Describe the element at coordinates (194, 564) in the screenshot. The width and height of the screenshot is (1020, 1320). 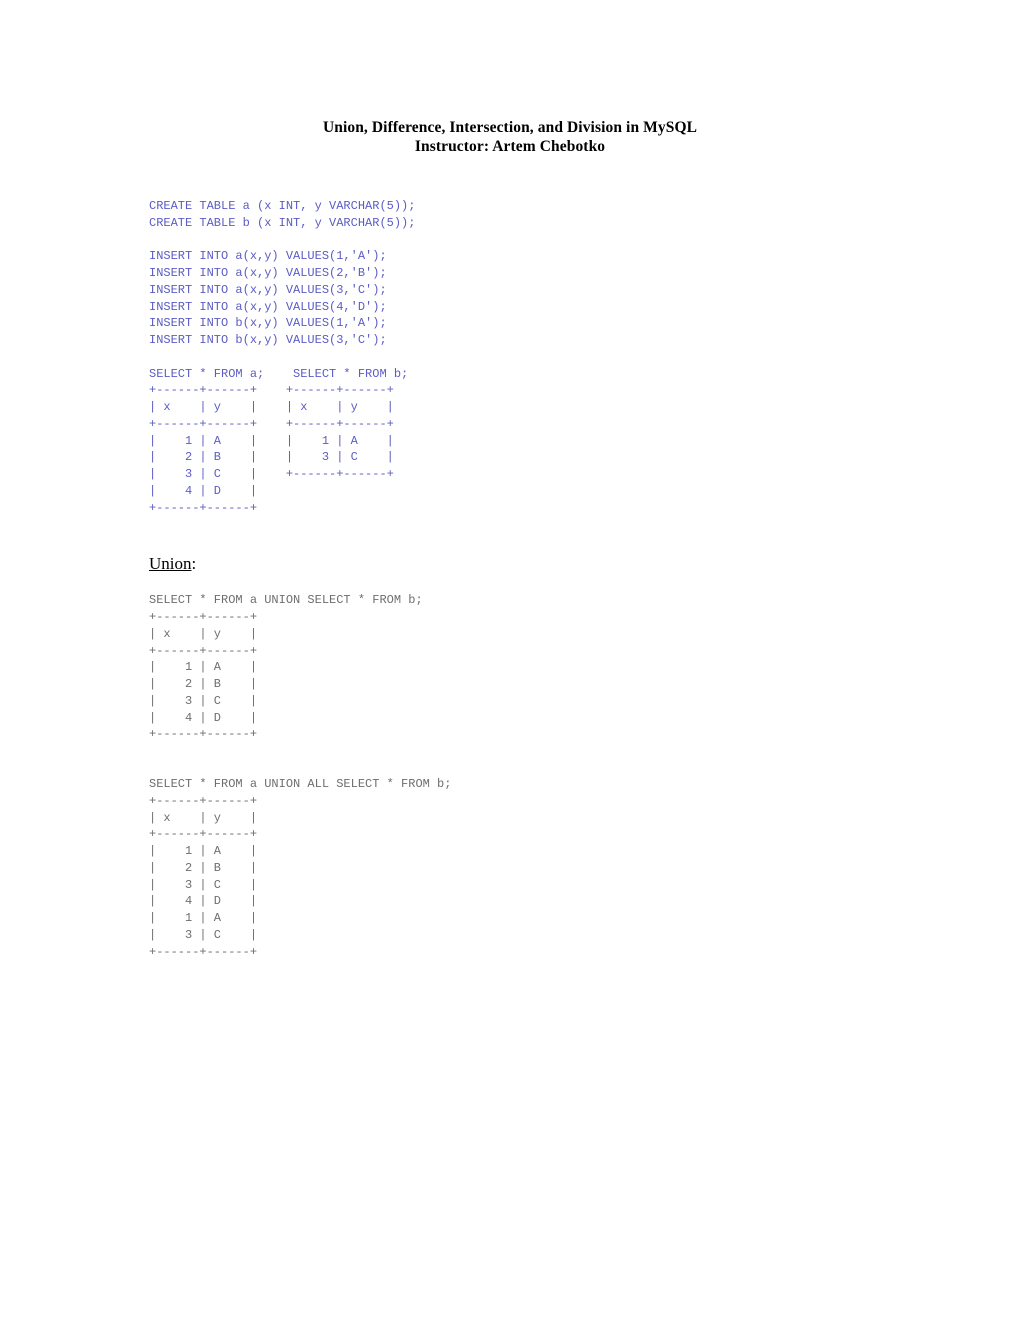
I see `section-heading-union-colon: :` at that location.